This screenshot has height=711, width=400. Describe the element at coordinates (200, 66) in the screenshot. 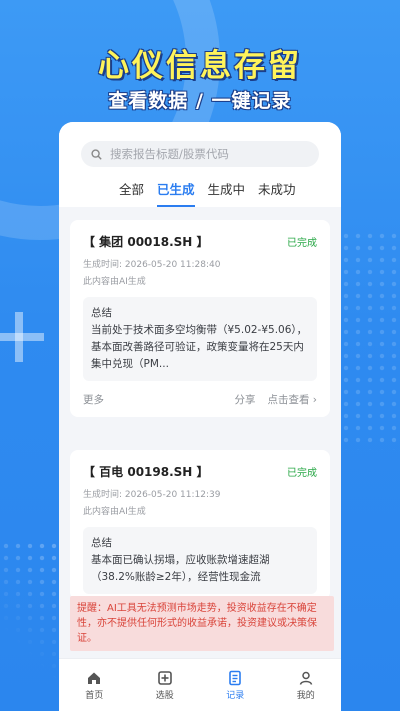

I see `hero-title: 心仪信息存留` at that location.